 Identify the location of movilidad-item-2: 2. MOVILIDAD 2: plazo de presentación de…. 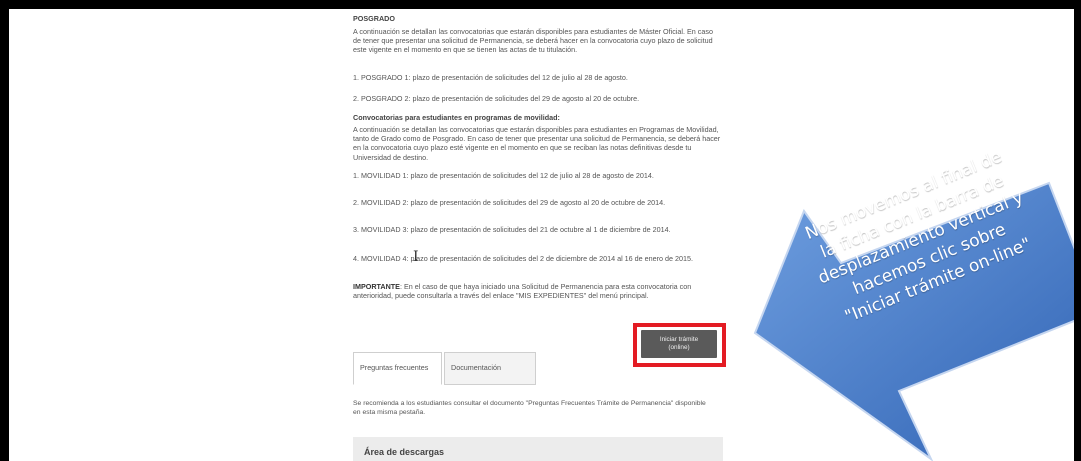
(509, 202).